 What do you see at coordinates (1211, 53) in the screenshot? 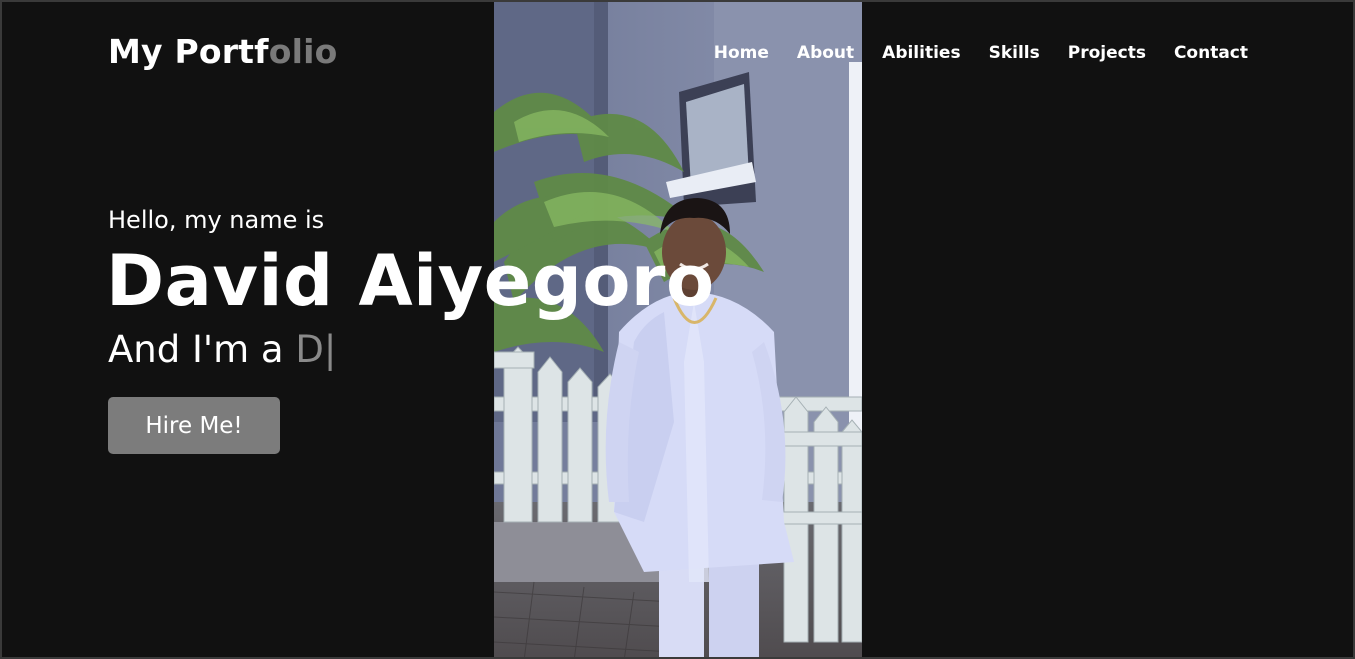
I see `nav-contact: Contact` at bounding box center [1211, 53].